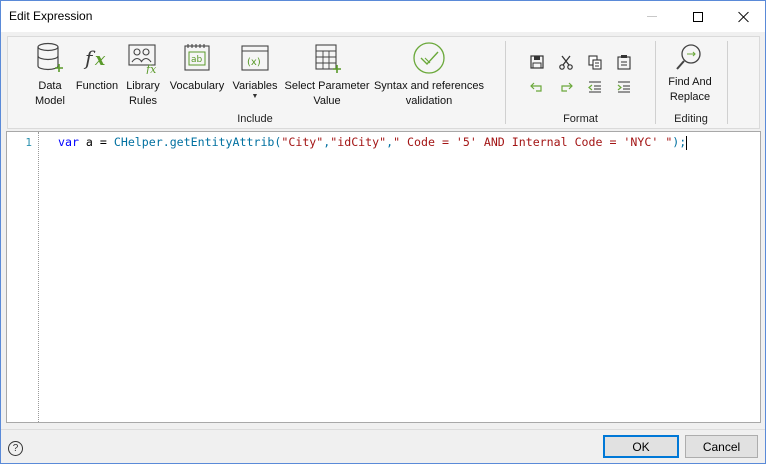 The width and height of the screenshot is (766, 464). I want to click on string-token: " Code = '5' AND Internal Code = 'NYC' ", so click(533, 142).